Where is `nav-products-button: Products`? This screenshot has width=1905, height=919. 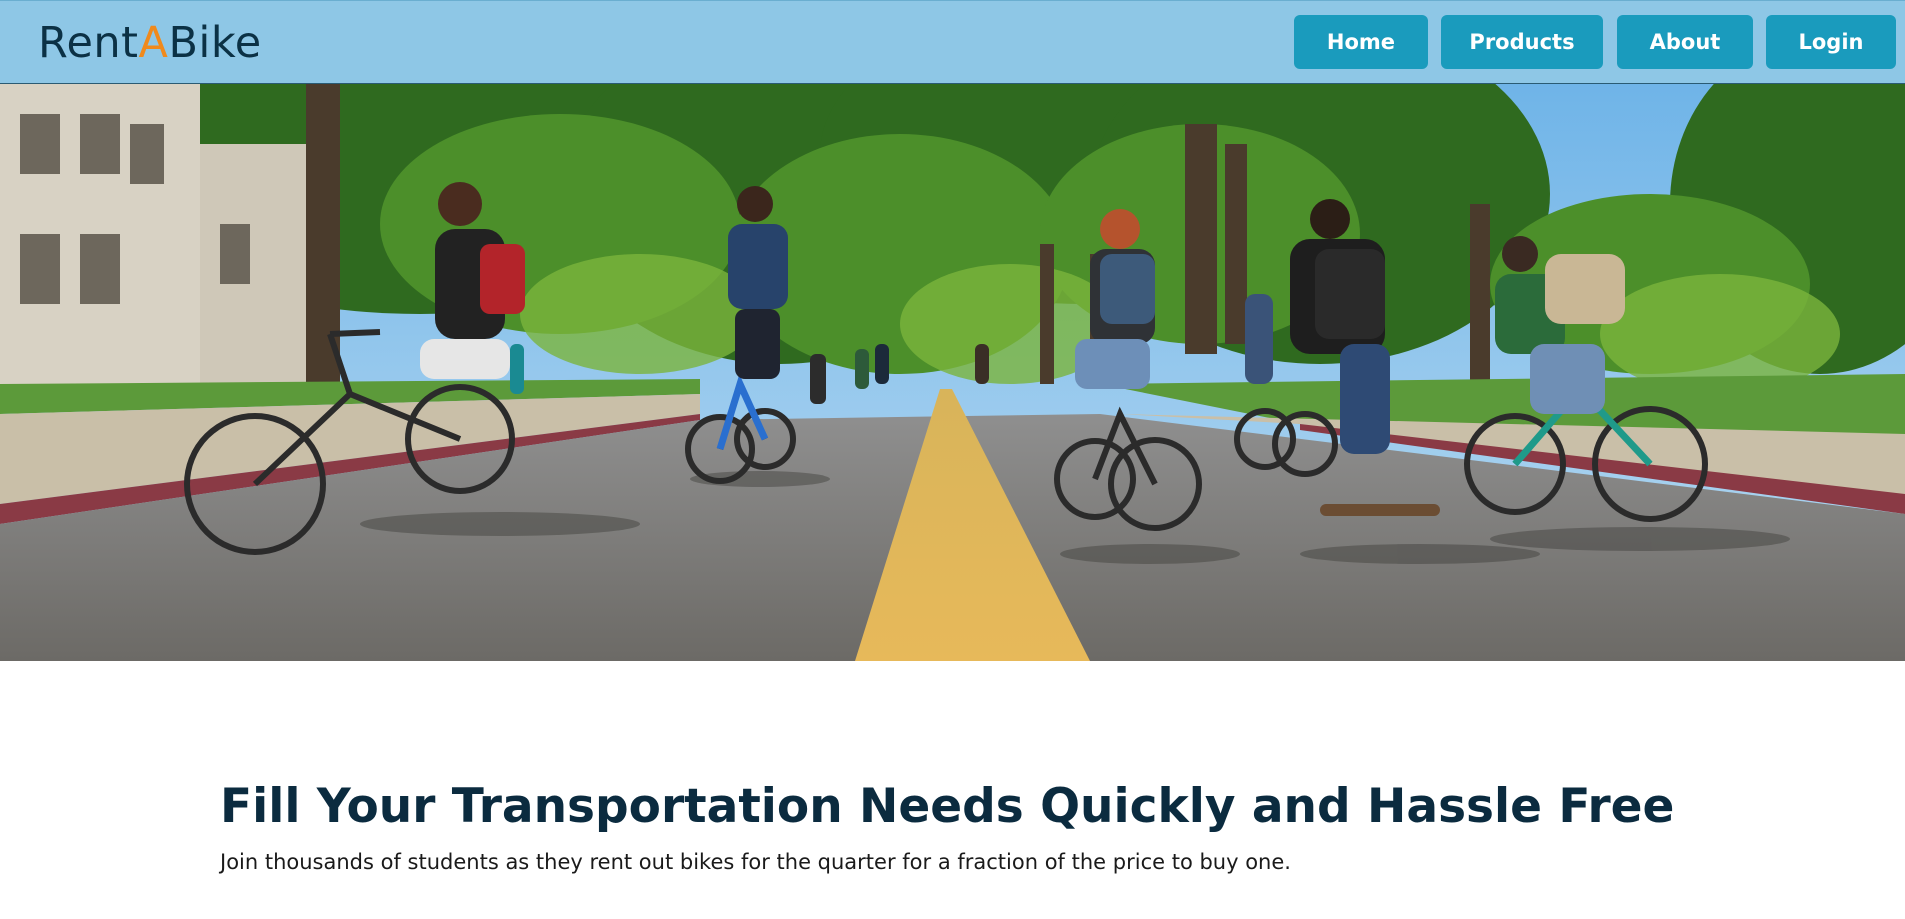
nav-products-button: Products is located at coordinates (1522, 42).